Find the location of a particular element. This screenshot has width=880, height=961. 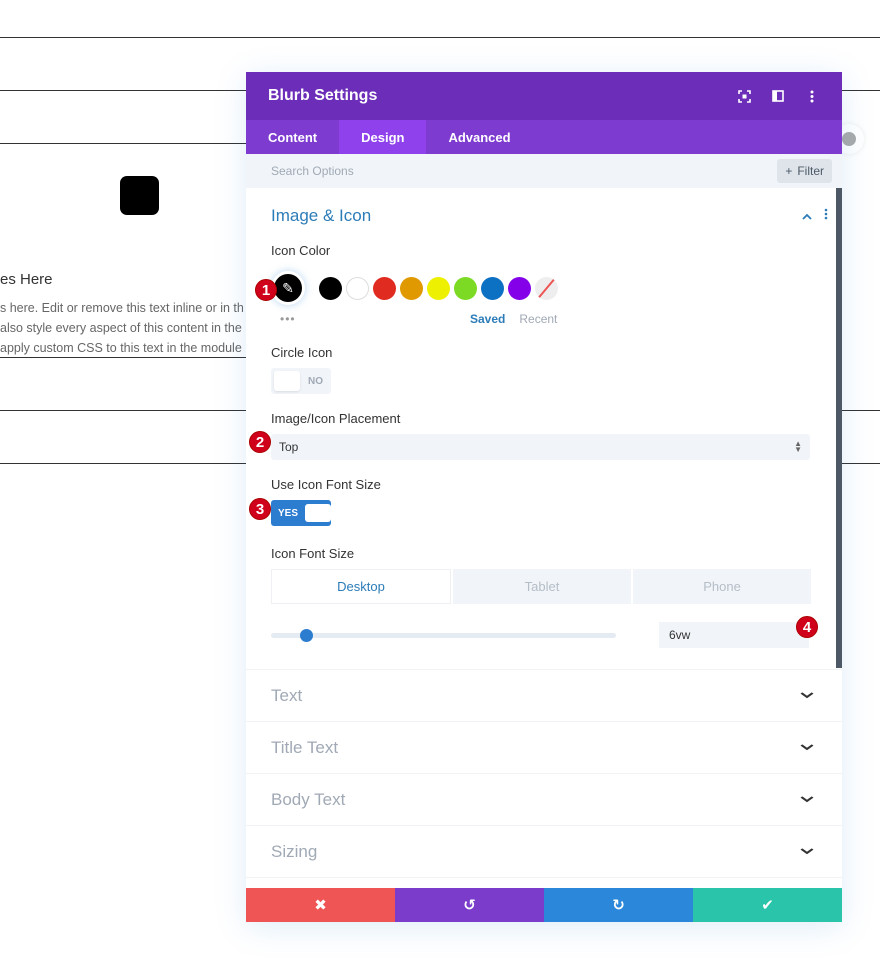

split-view-icon is located at coordinates (778, 96).